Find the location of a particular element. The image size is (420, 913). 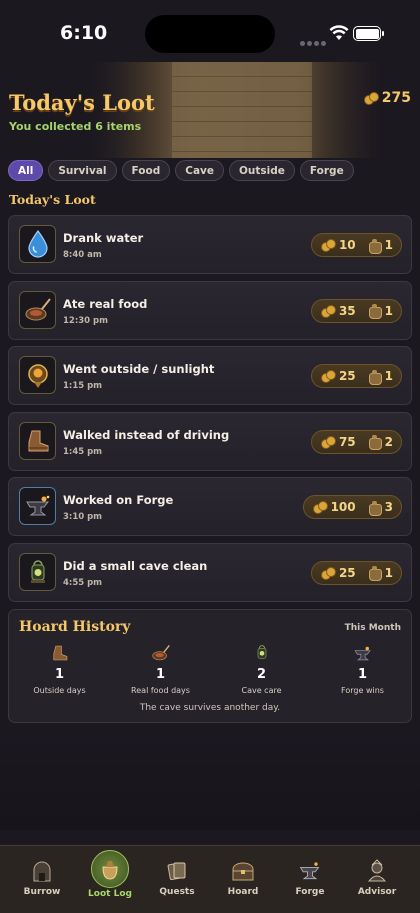

wifi-icon is located at coordinates (339, 32).